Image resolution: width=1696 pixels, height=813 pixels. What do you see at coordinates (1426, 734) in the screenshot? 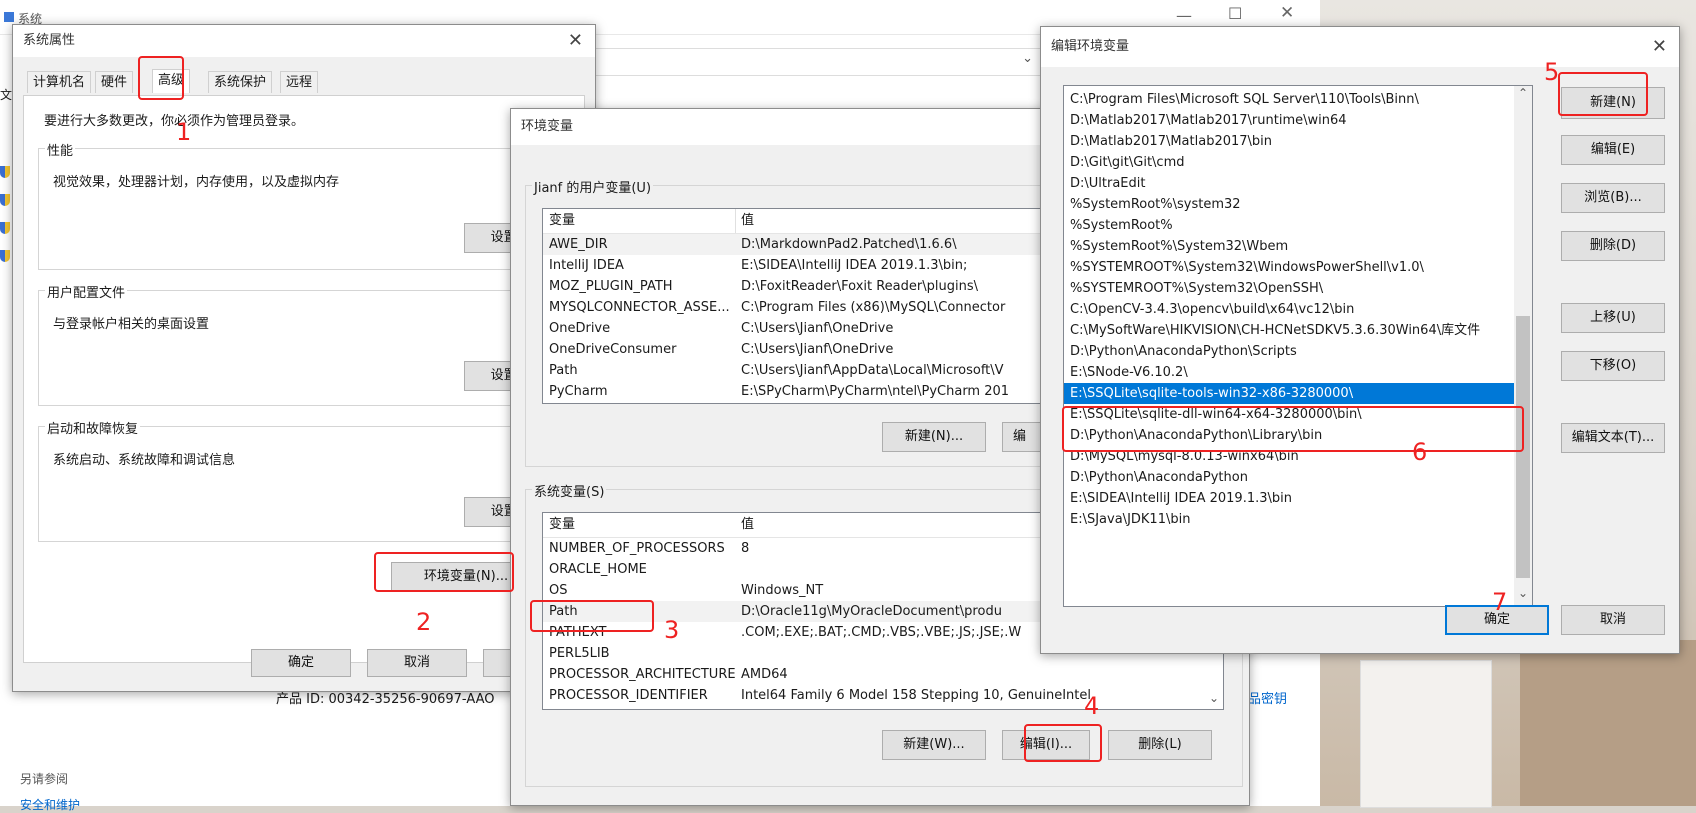
I see `wallpaper-drawer` at bounding box center [1426, 734].